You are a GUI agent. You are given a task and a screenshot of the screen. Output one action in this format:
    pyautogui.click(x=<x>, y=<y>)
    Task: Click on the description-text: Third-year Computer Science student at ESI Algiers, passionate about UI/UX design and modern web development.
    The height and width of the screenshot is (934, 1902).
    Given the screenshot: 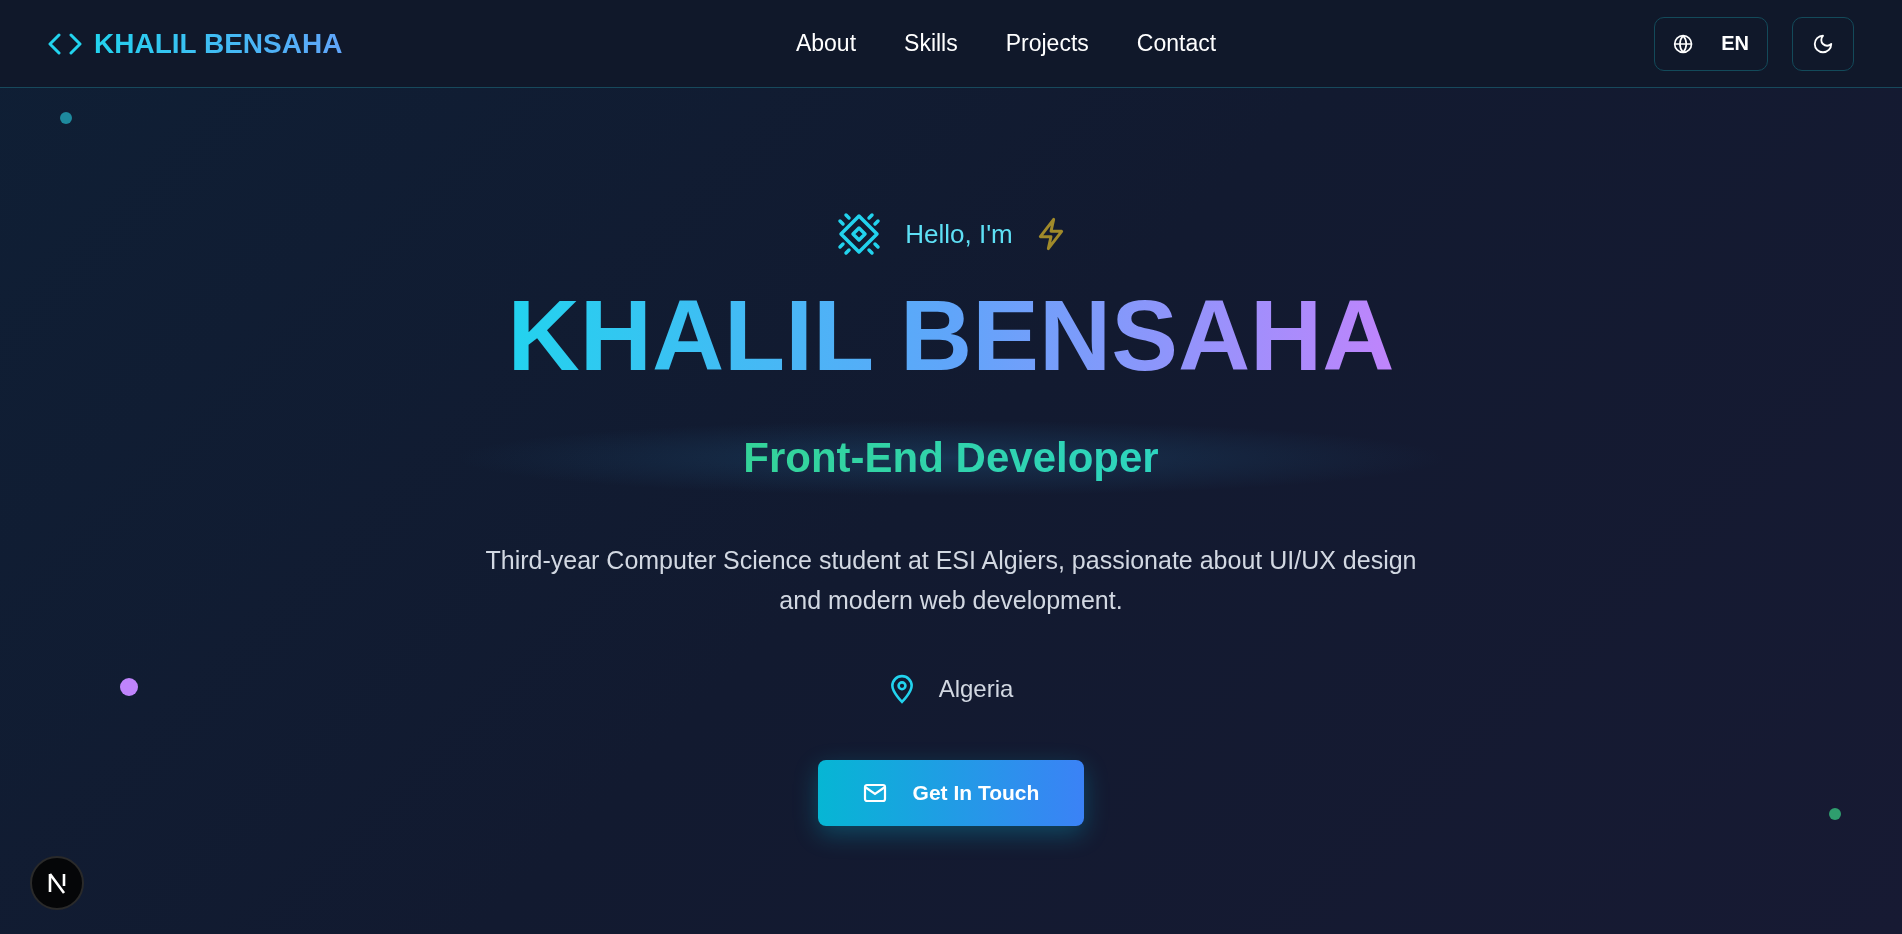 What is the action you would take?
    pyautogui.click(x=951, y=580)
    